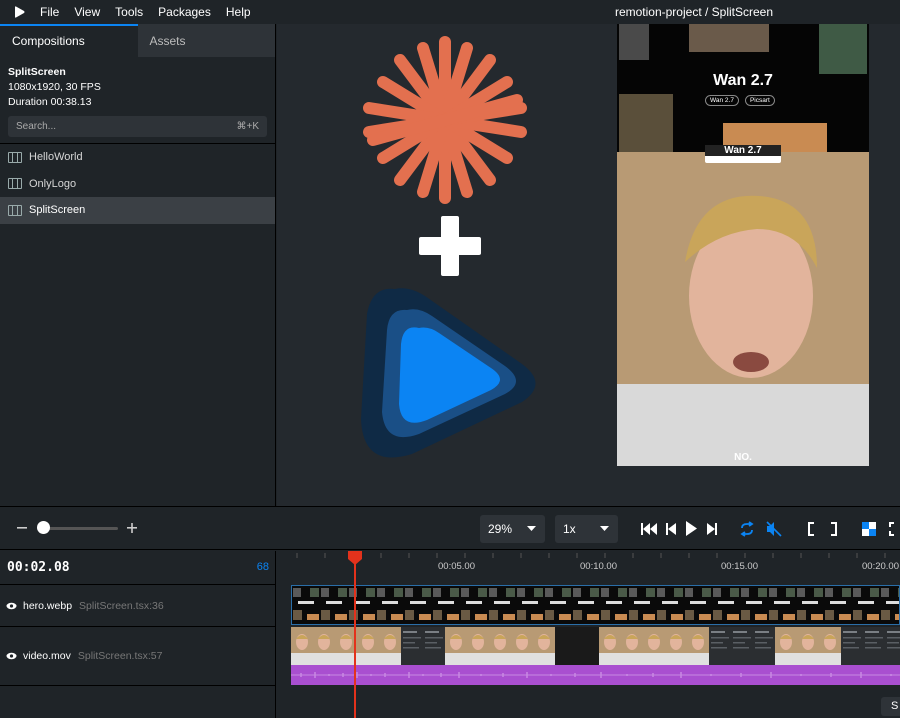  I want to click on remotion-play-logo-icon, so click(448, 373).